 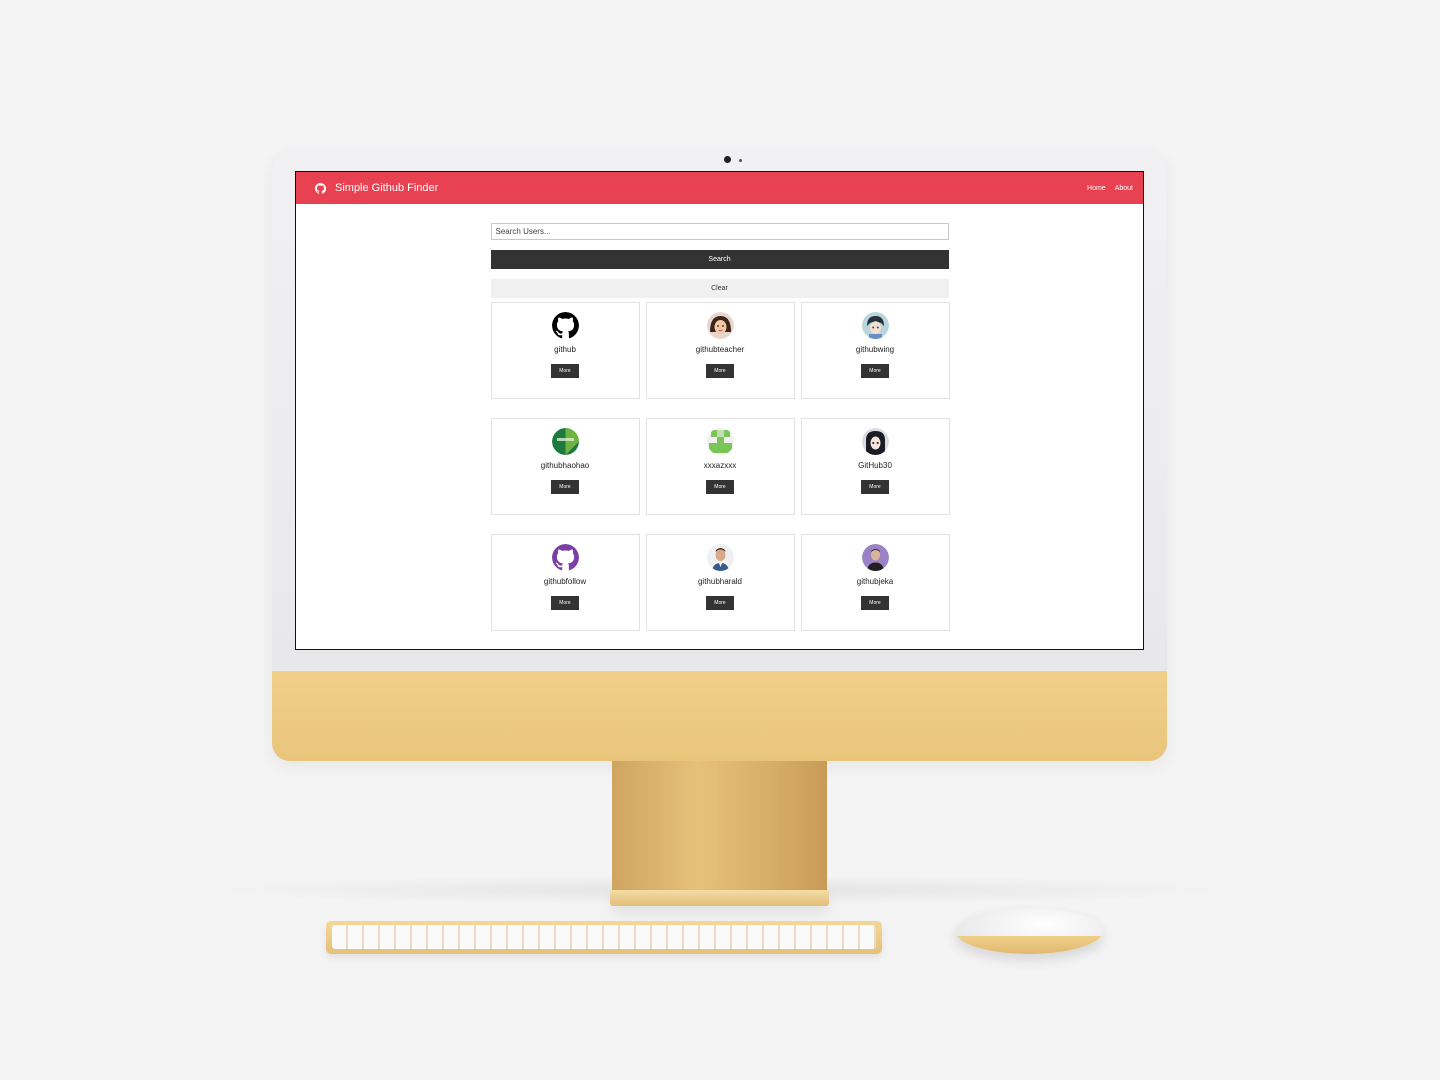 I want to click on user-card: githubwing More, so click(x=875, y=350).